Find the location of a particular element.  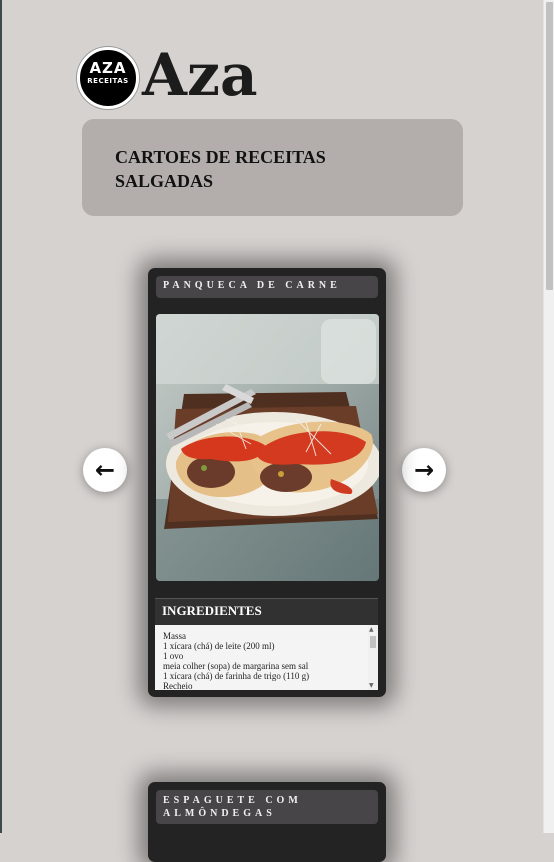

arrow-right-icon: → is located at coordinates (424, 470).